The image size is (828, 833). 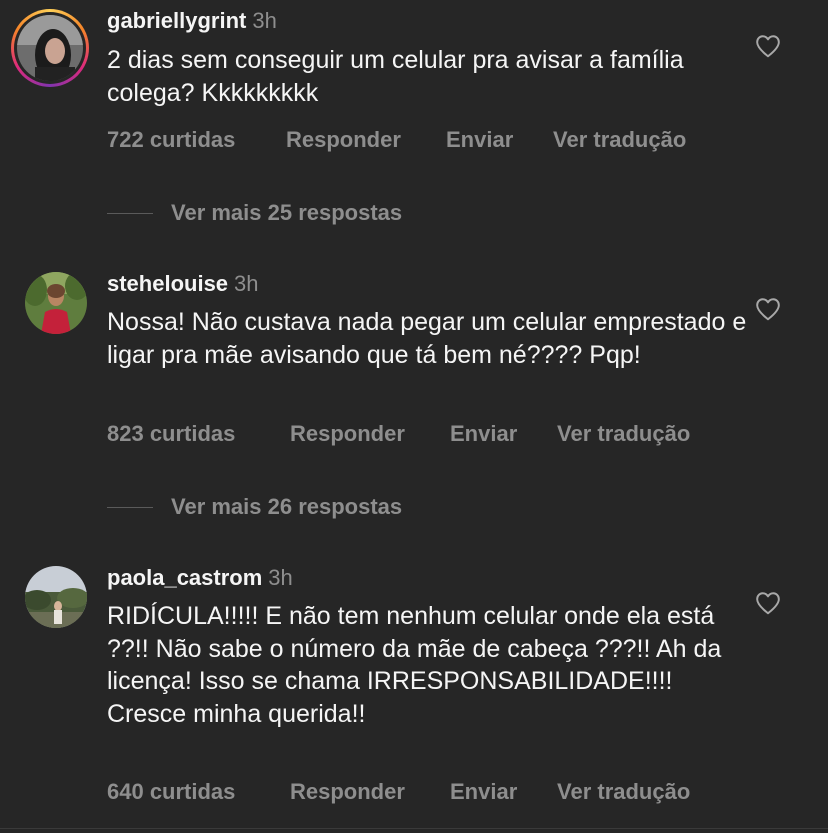 I want to click on likes-count: 640 curtidas, so click(x=171, y=792).